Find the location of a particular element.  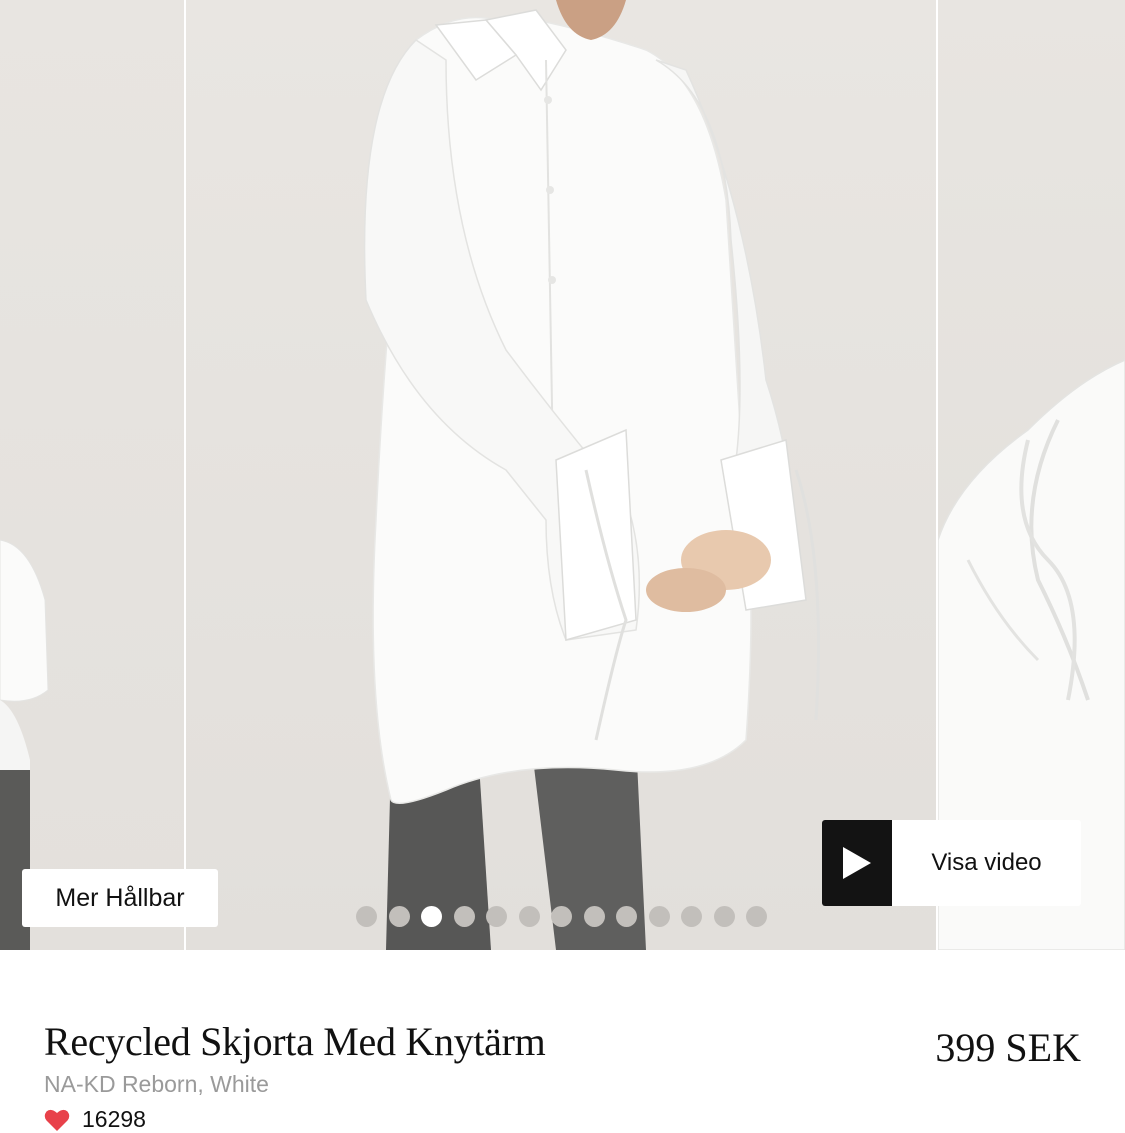

gallery-pagination is located at coordinates (561, 916).